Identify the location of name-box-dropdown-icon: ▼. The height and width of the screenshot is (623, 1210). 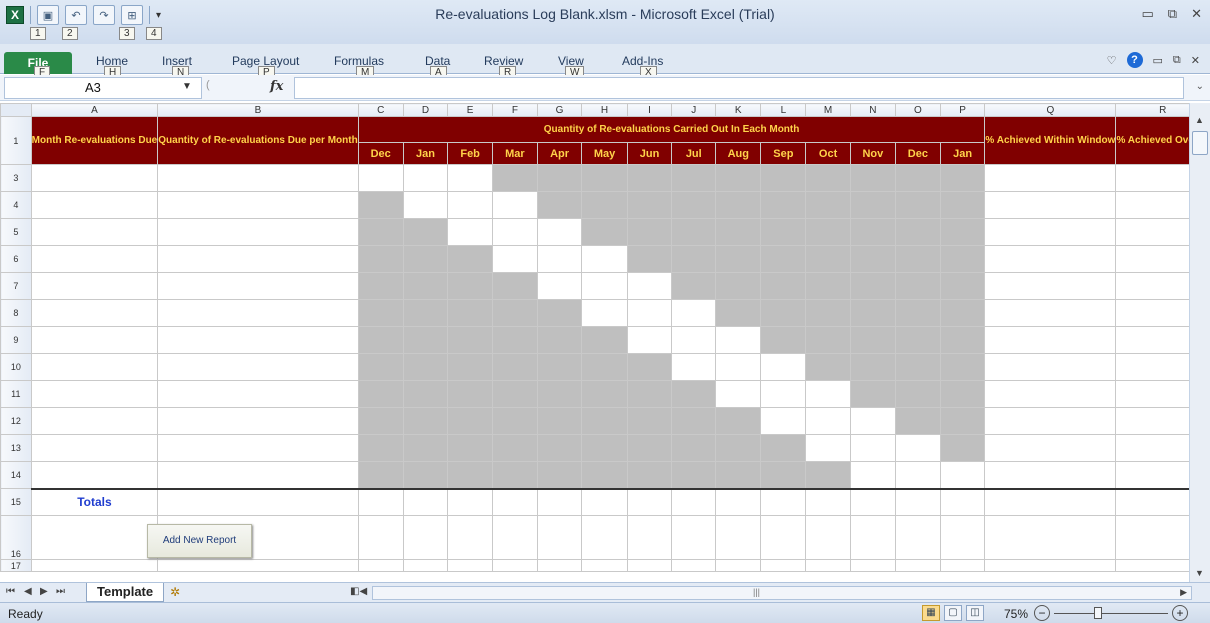
(187, 86).